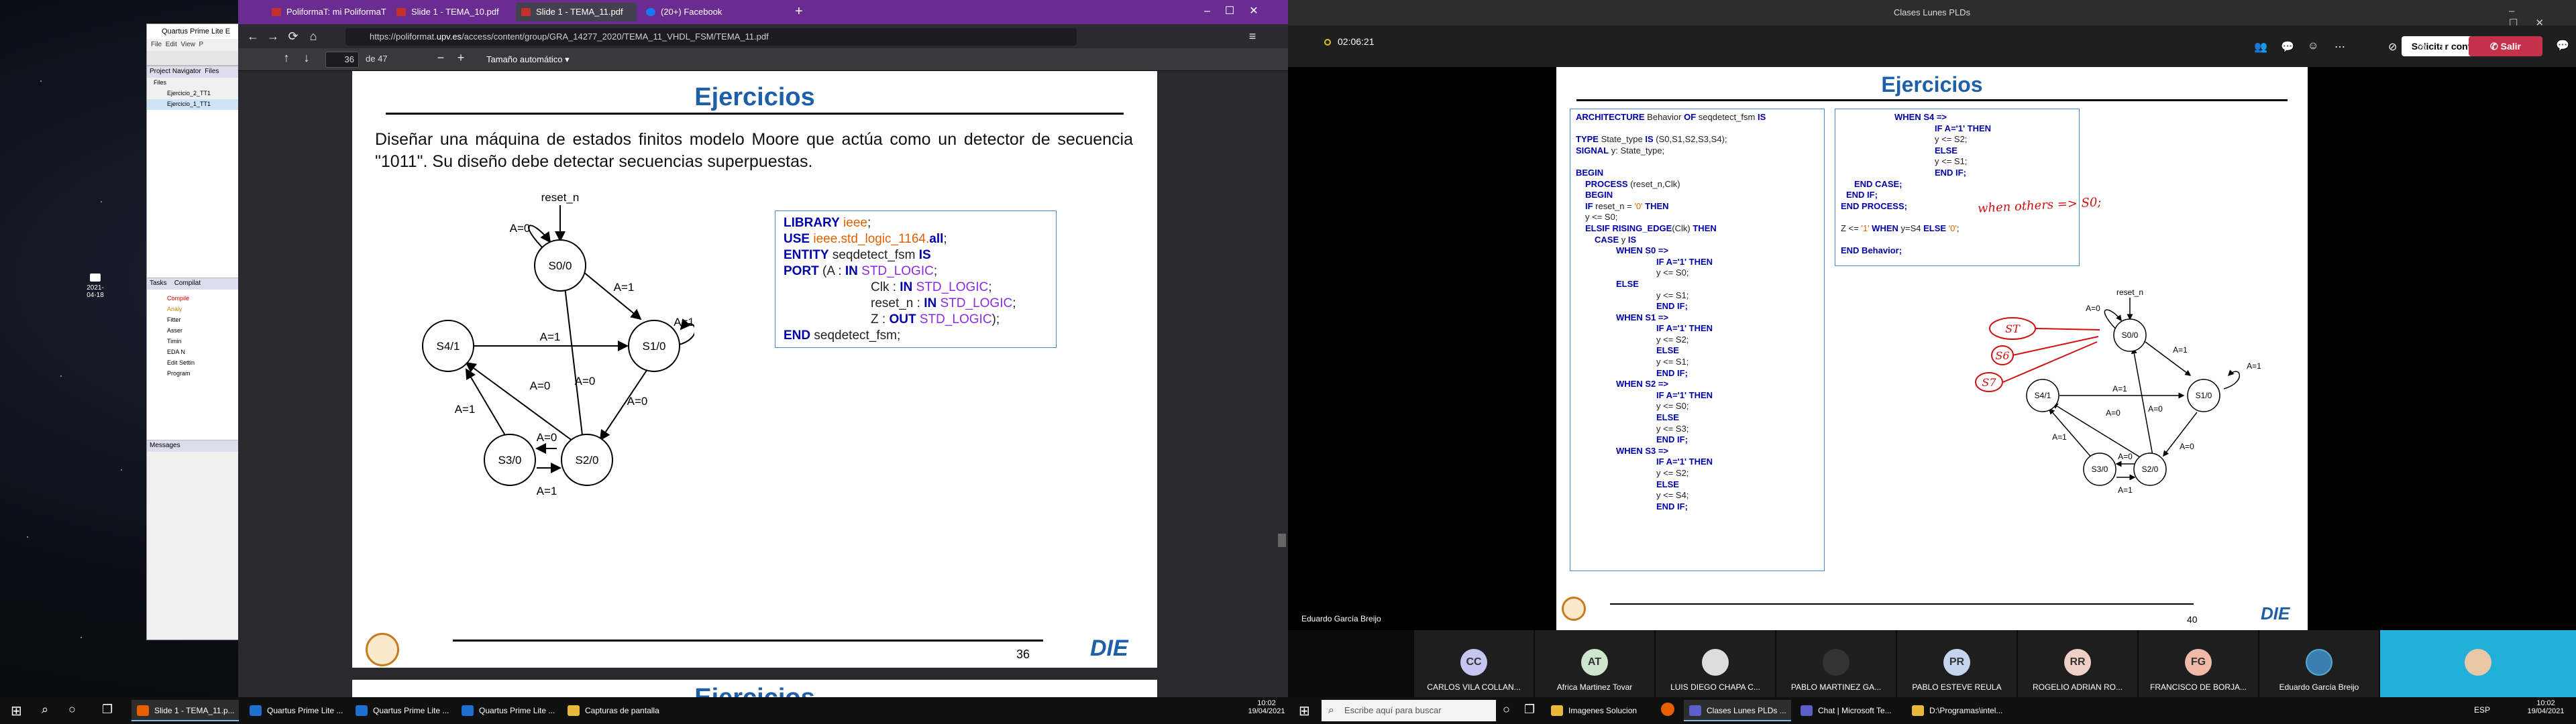  What do you see at coordinates (313, 36) in the screenshot?
I see `home-icon: ⌂` at bounding box center [313, 36].